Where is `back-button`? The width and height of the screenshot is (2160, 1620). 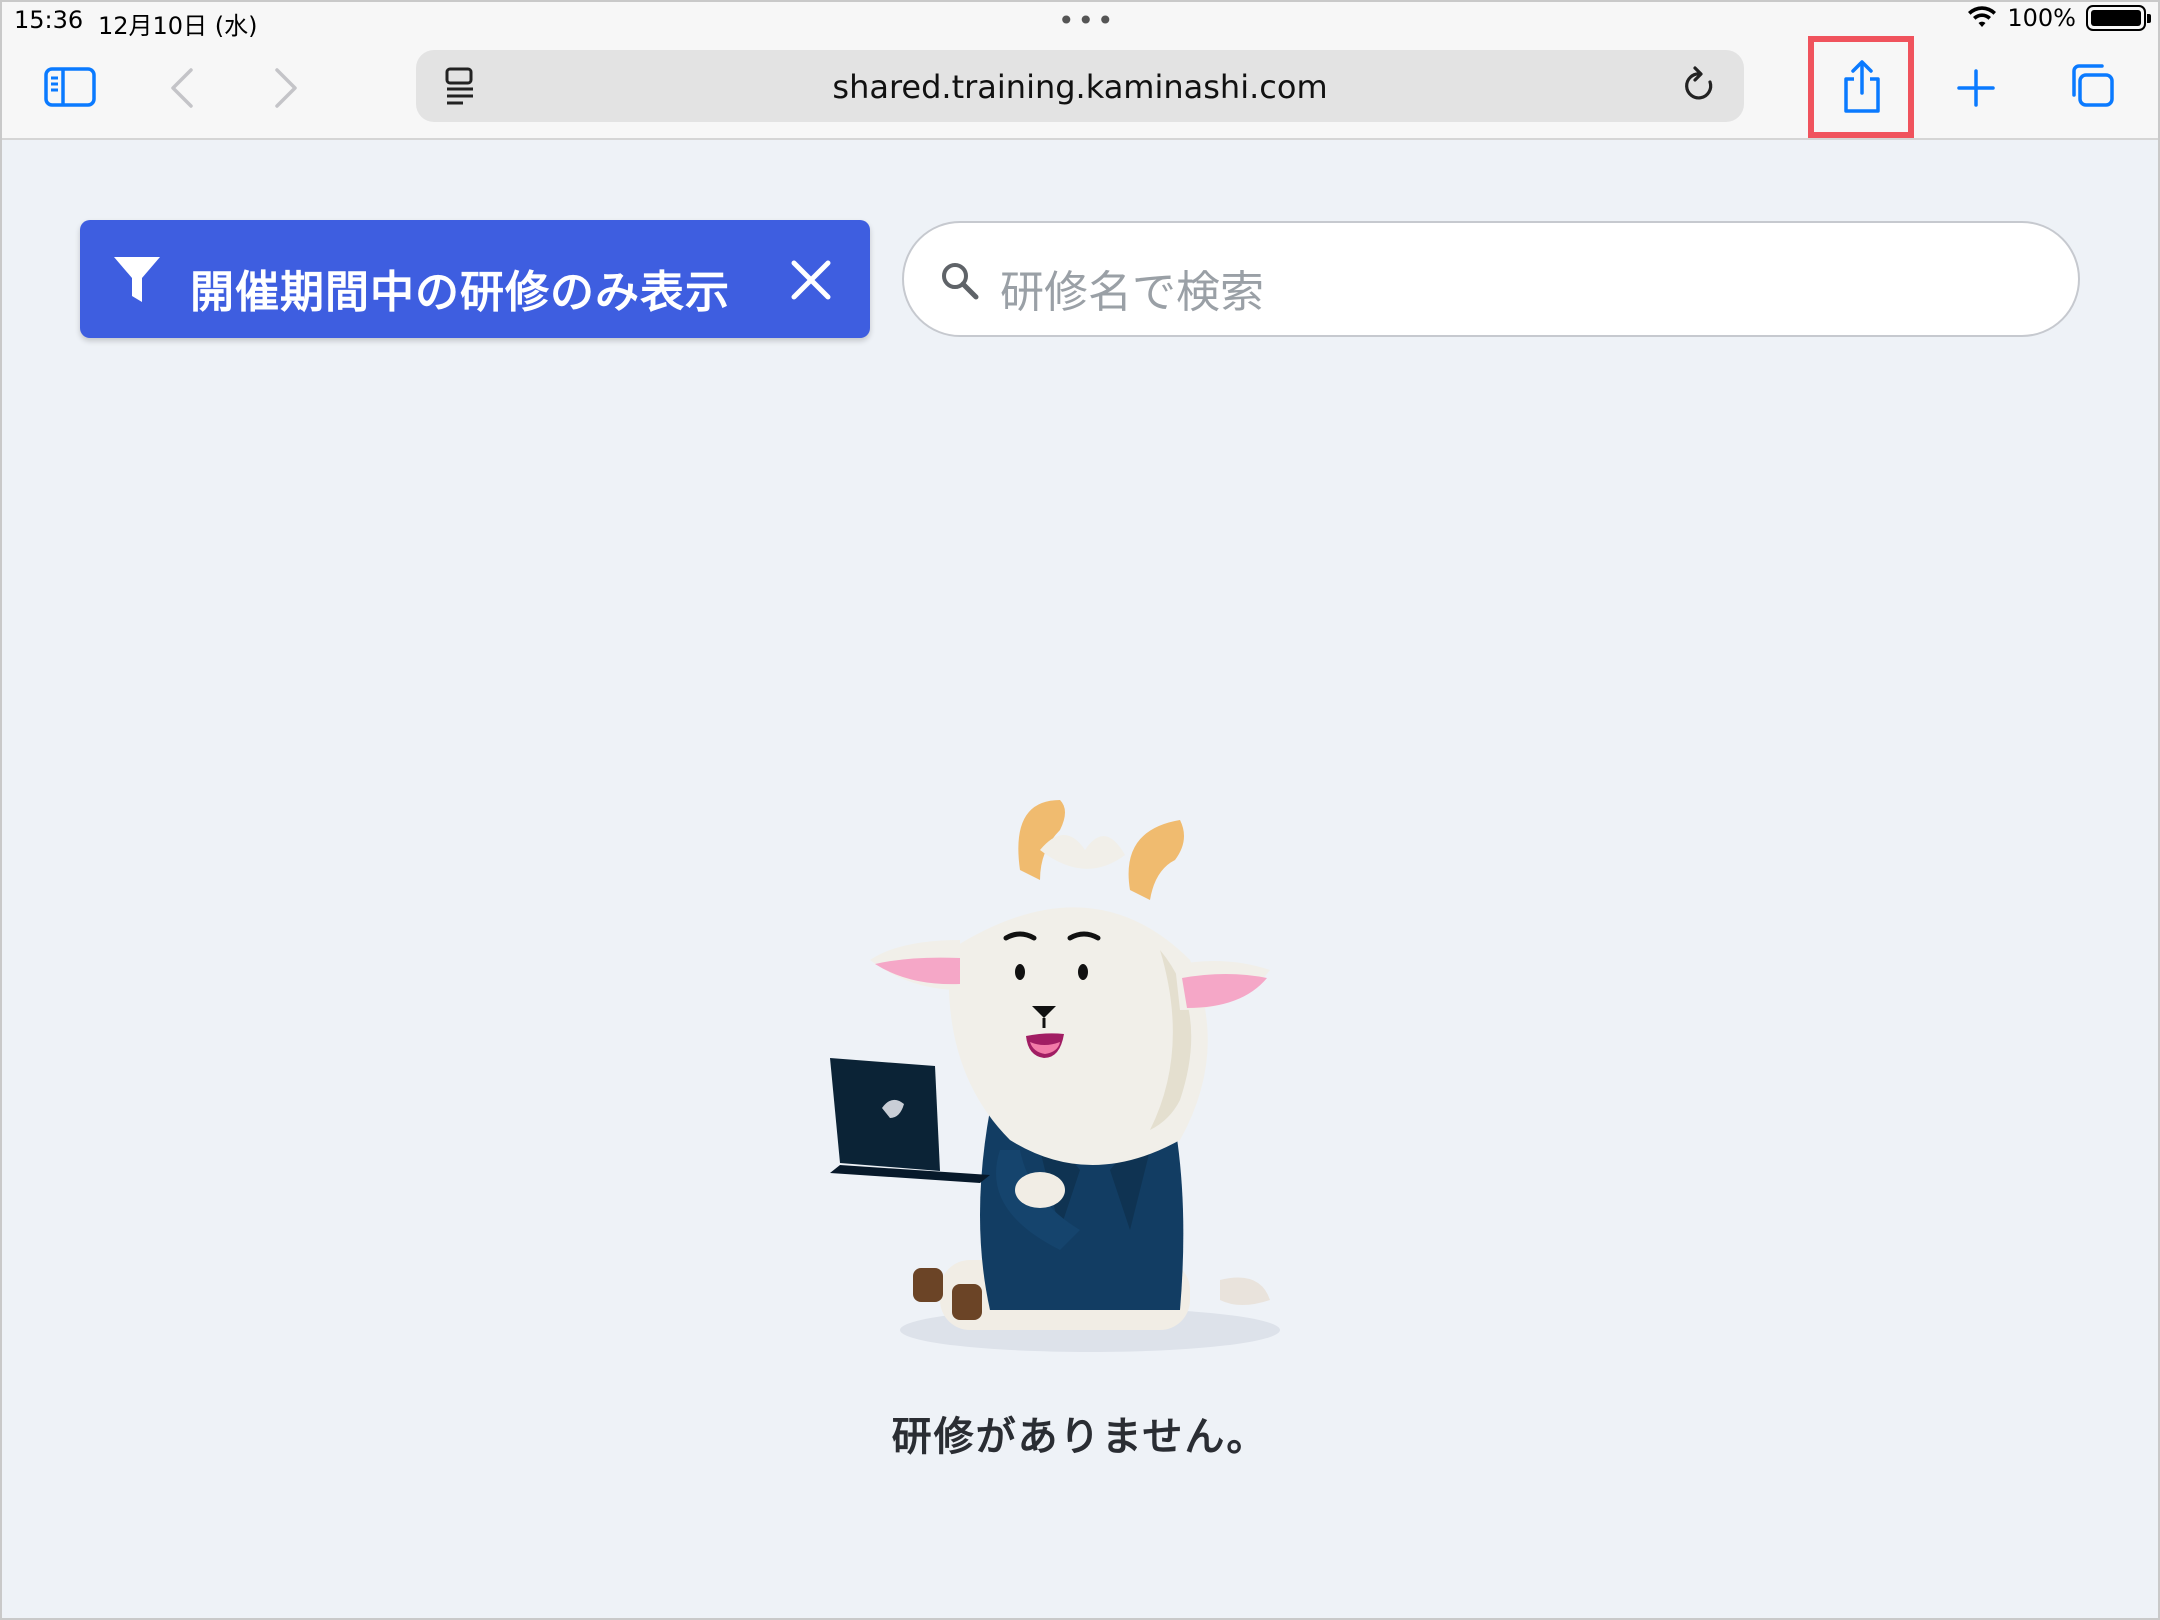
back-button is located at coordinates (182, 88).